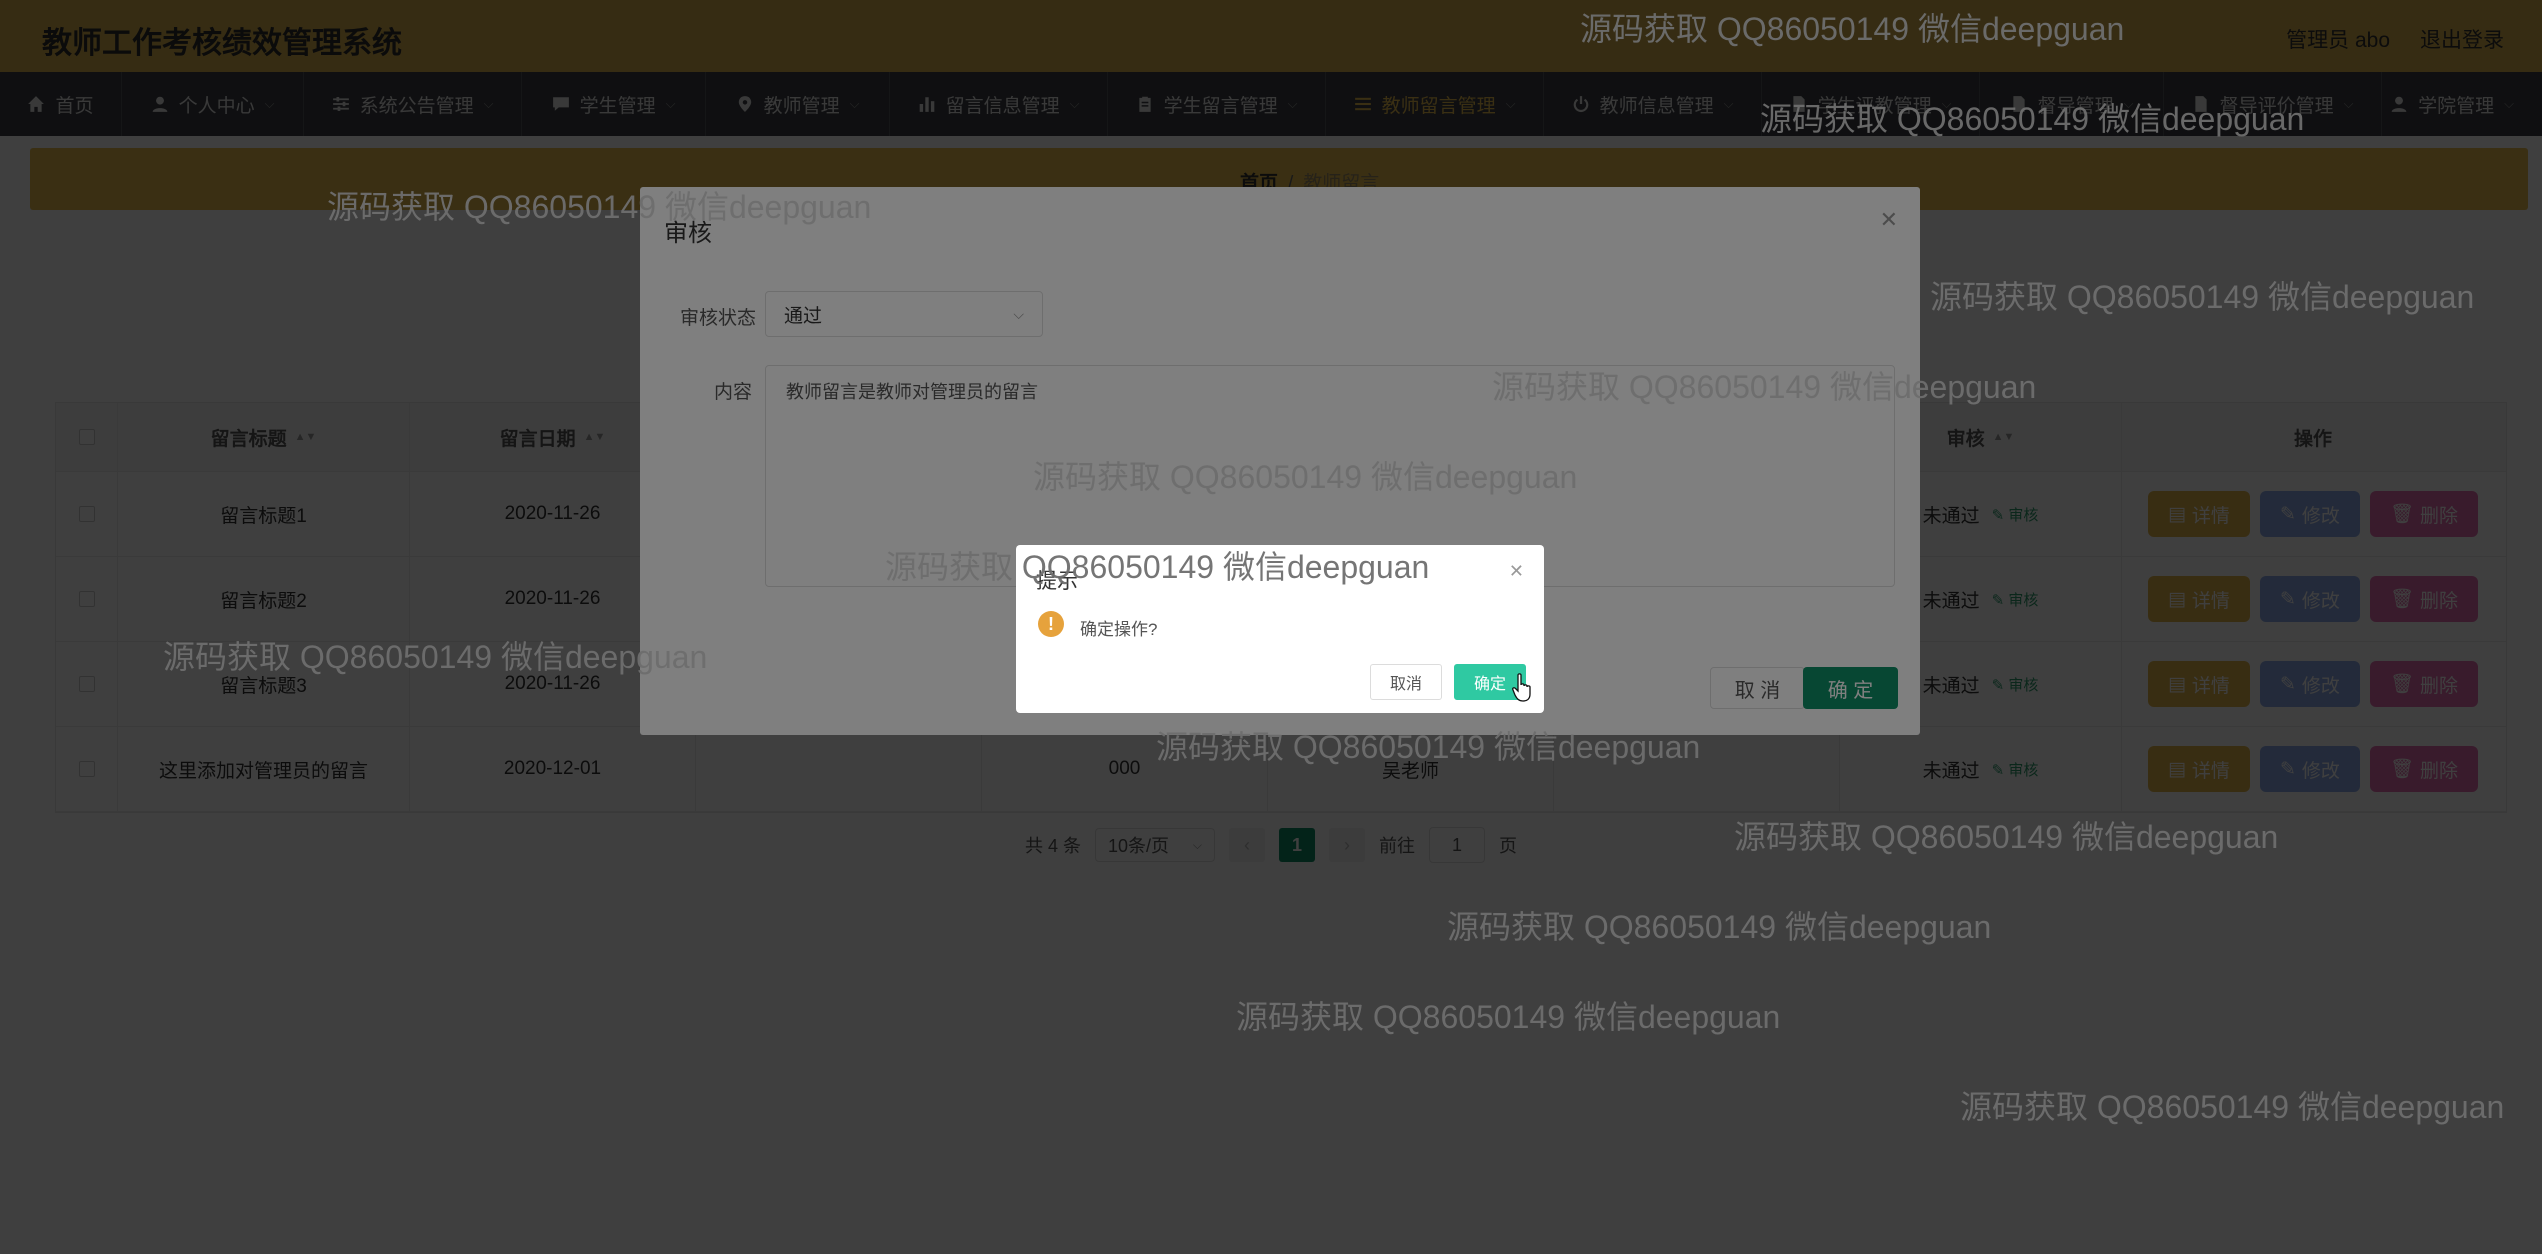 This screenshot has height=1254, width=2542. What do you see at coordinates (1051, 624) in the screenshot?
I see `warning-icon: !` at bounding box center [1051, 624].